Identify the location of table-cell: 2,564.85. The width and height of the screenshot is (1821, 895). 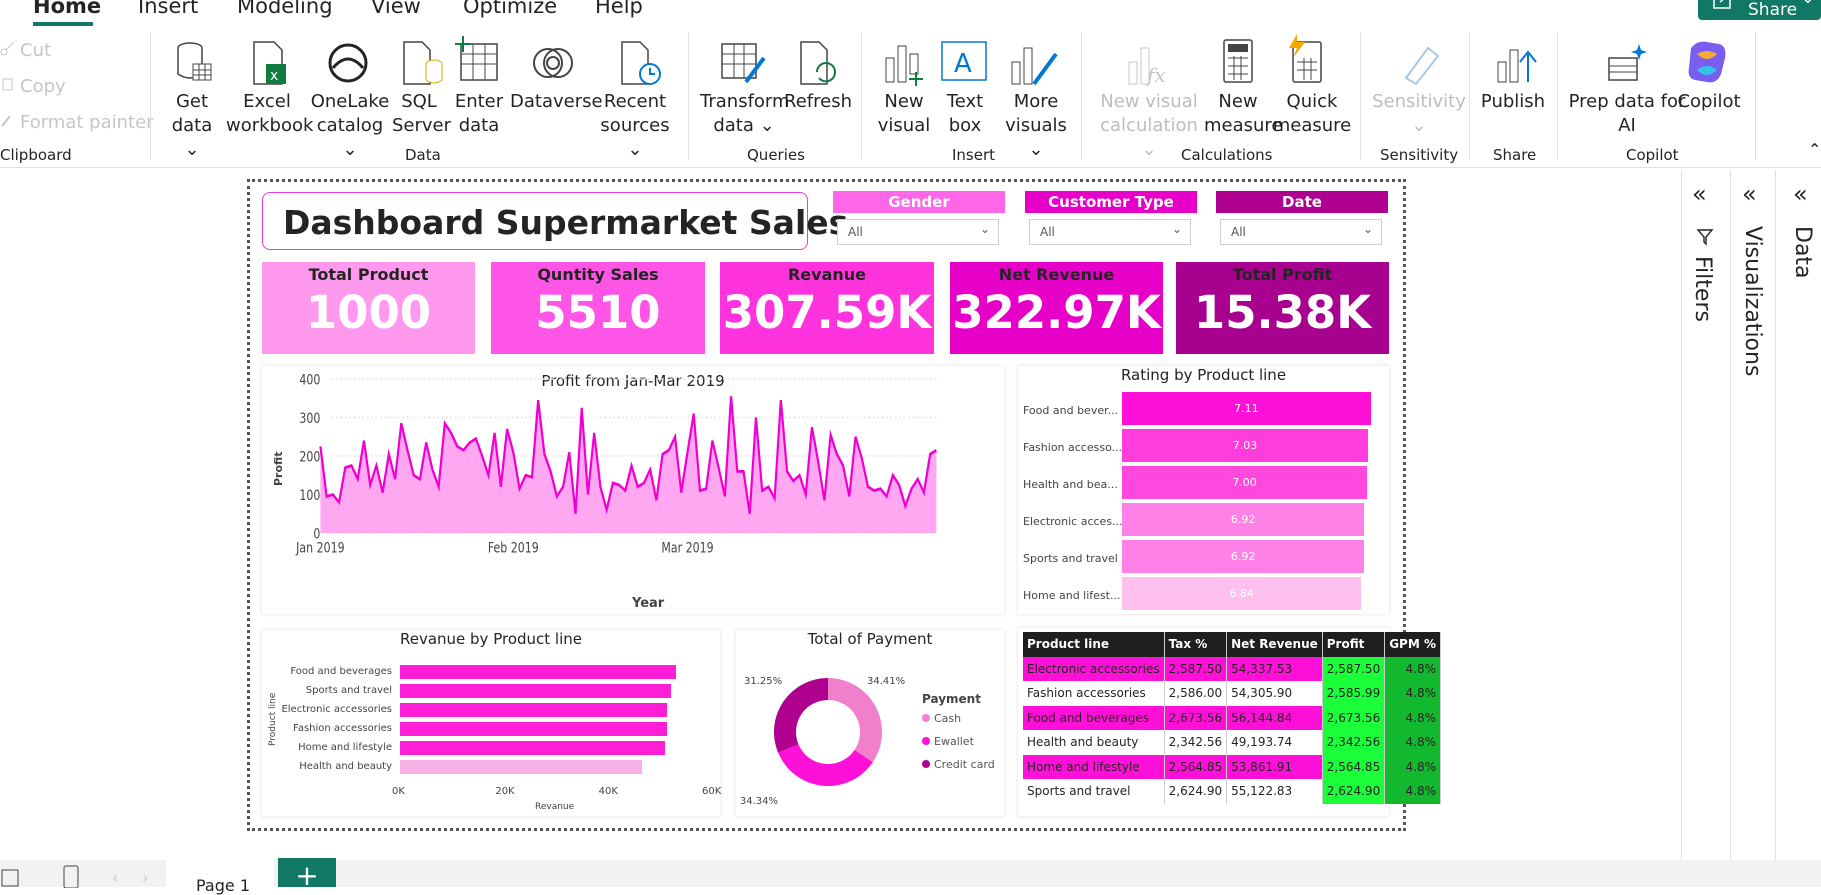
(1354, 766).